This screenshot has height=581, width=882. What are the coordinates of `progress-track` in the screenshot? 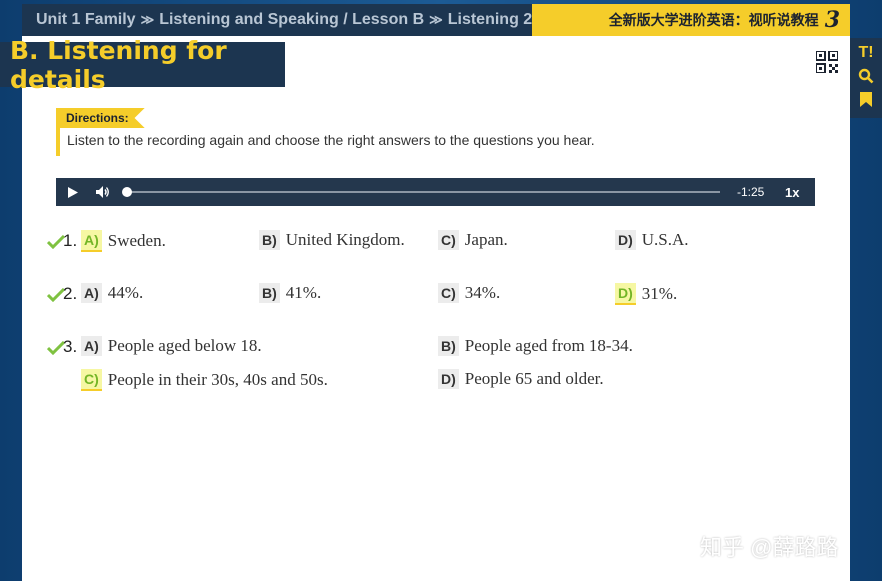 It's located at (421, 192).